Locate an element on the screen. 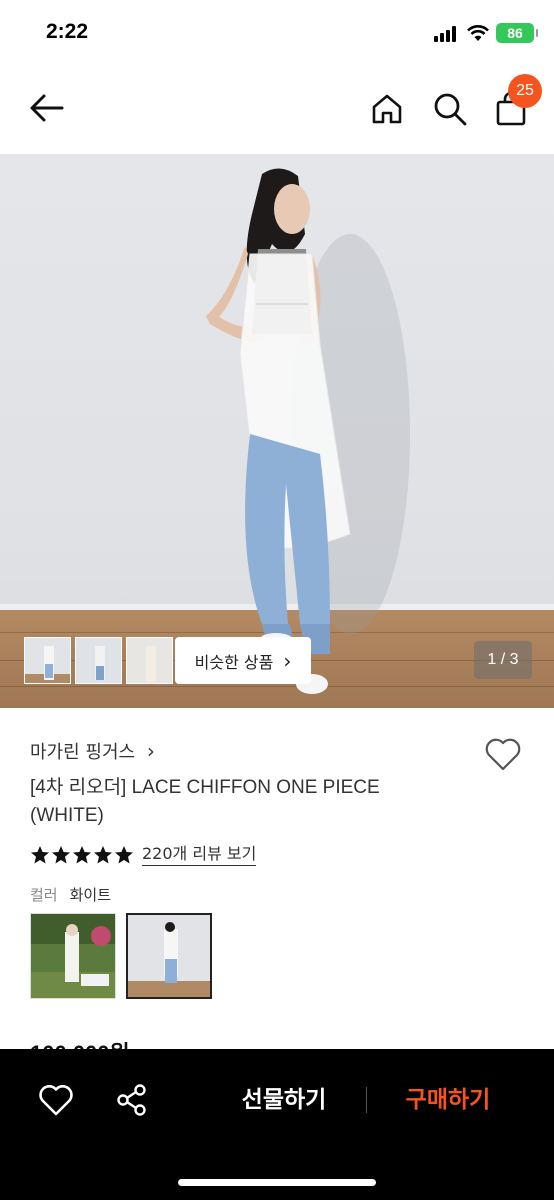  color-value: 화이트 is located at coordinates (90, 895).